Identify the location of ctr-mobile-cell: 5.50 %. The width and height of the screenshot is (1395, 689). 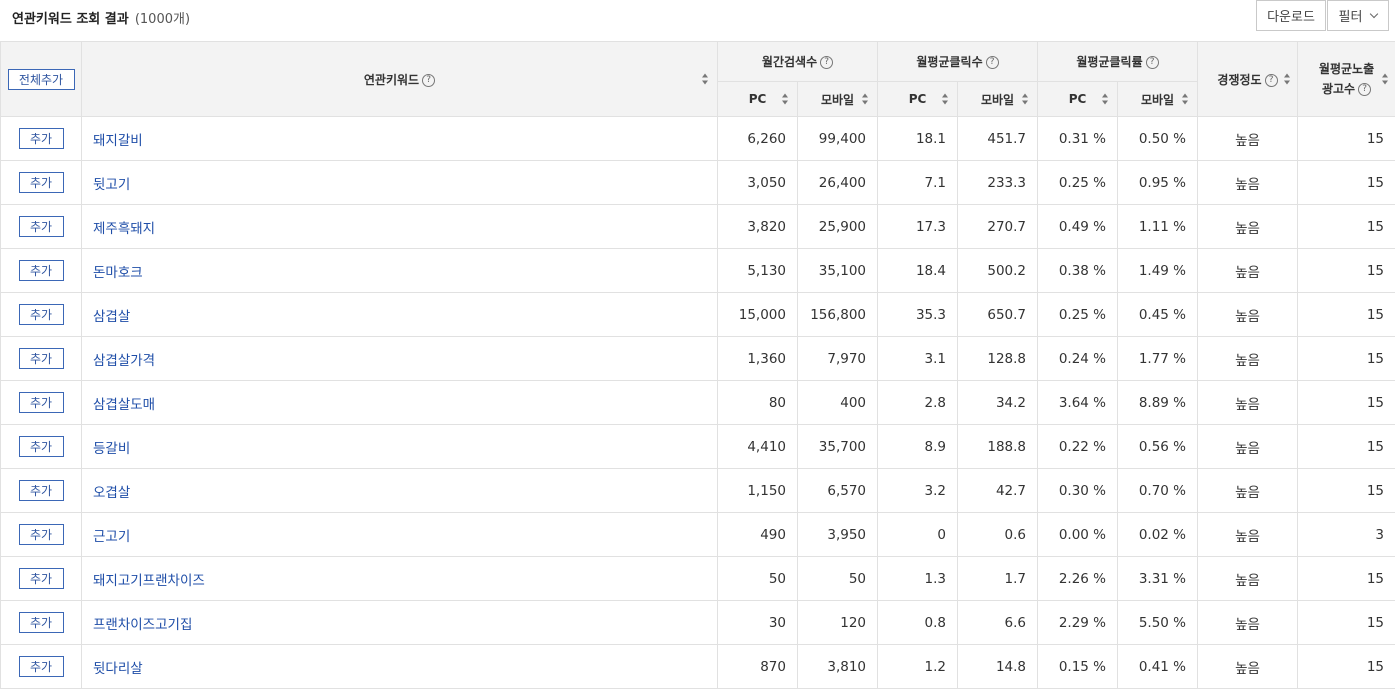
(1158, 623).